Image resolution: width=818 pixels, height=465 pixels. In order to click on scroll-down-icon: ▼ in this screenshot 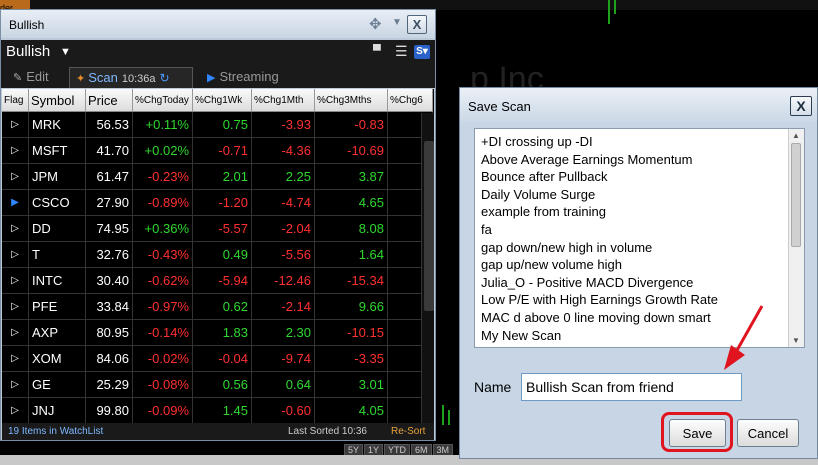, I will do `click(796, 340)`.